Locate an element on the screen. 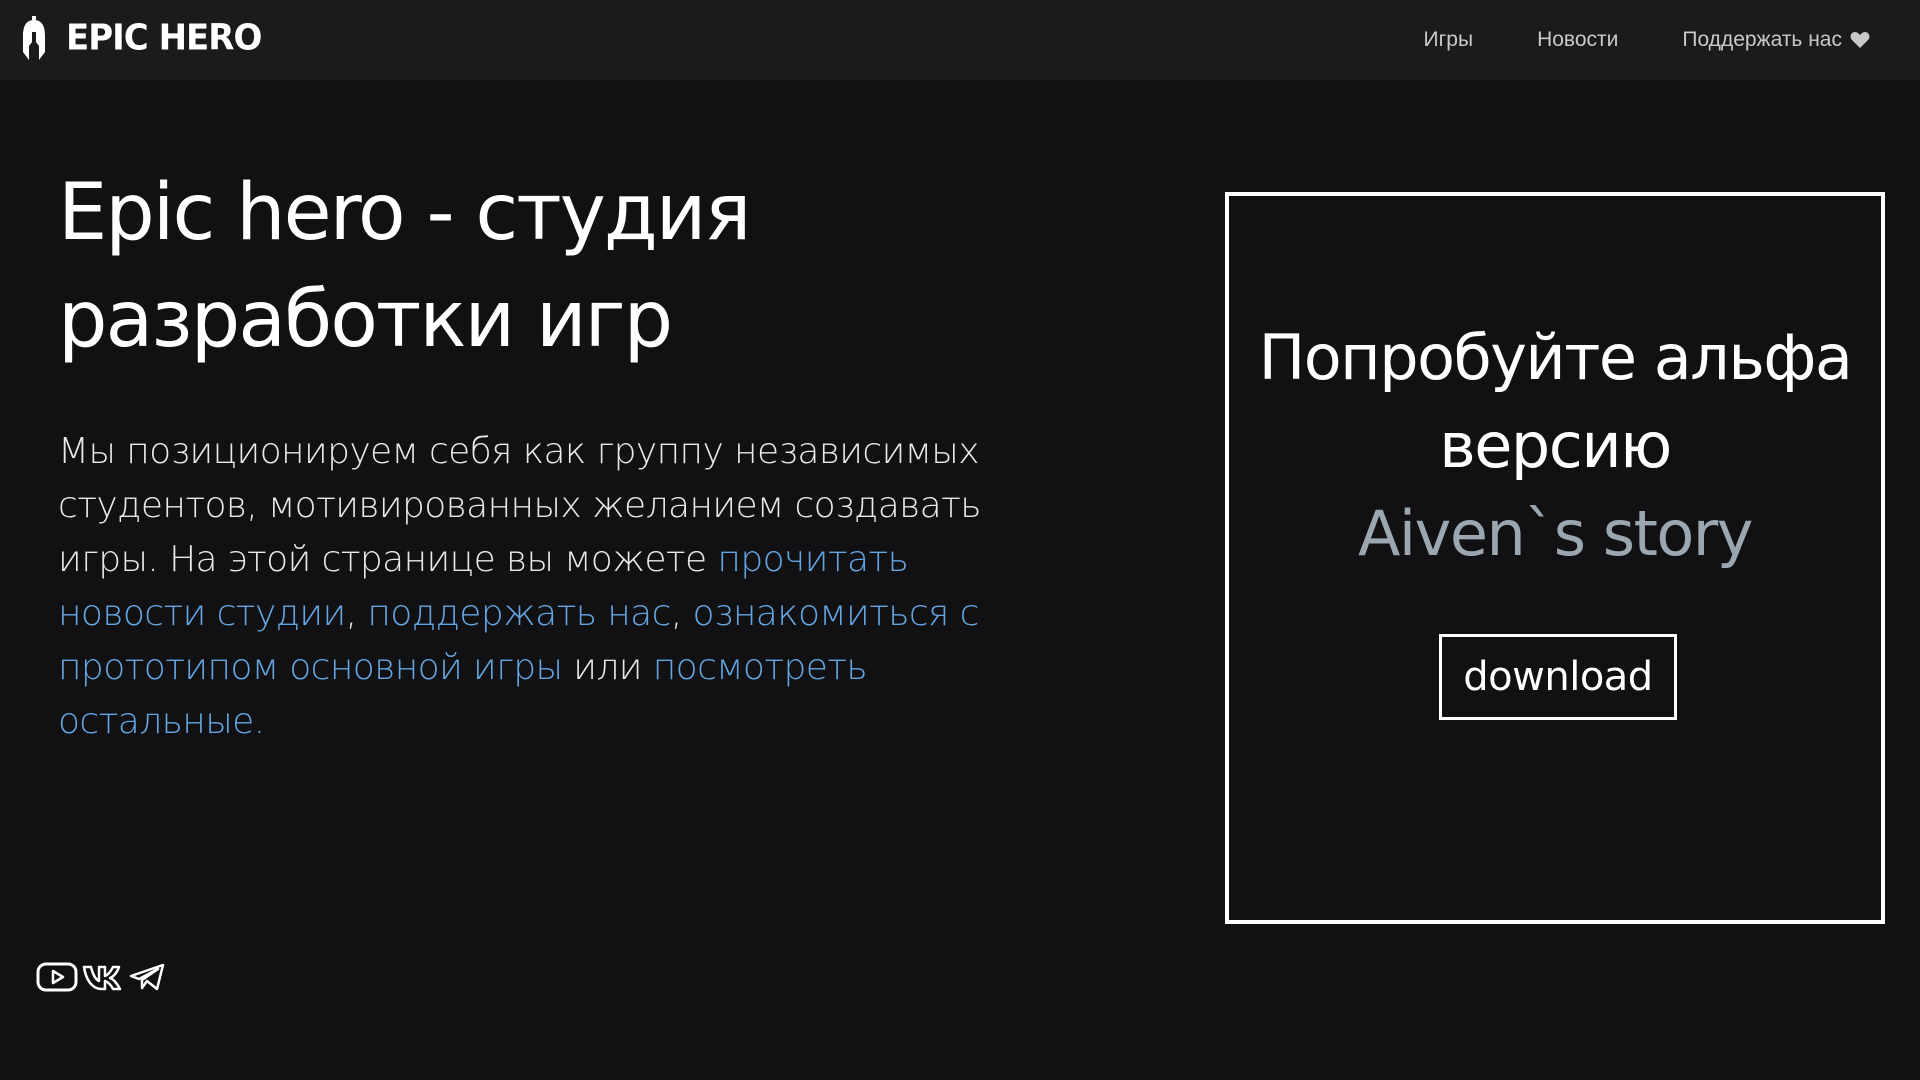 Image resolution: width=1920 pixels, height=1080 pixels. nav-item-news: Новости is located at coordinates (1577, 40).